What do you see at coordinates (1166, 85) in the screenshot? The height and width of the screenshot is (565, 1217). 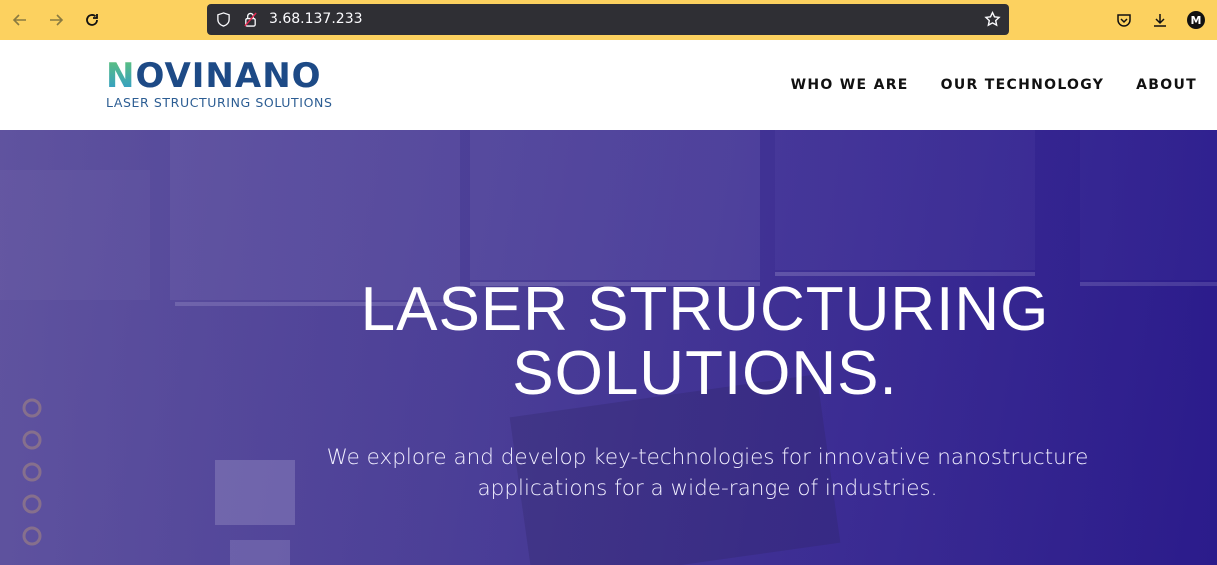 I see `menu-item-about: ABOUT` at bounding box center [1166, 85].